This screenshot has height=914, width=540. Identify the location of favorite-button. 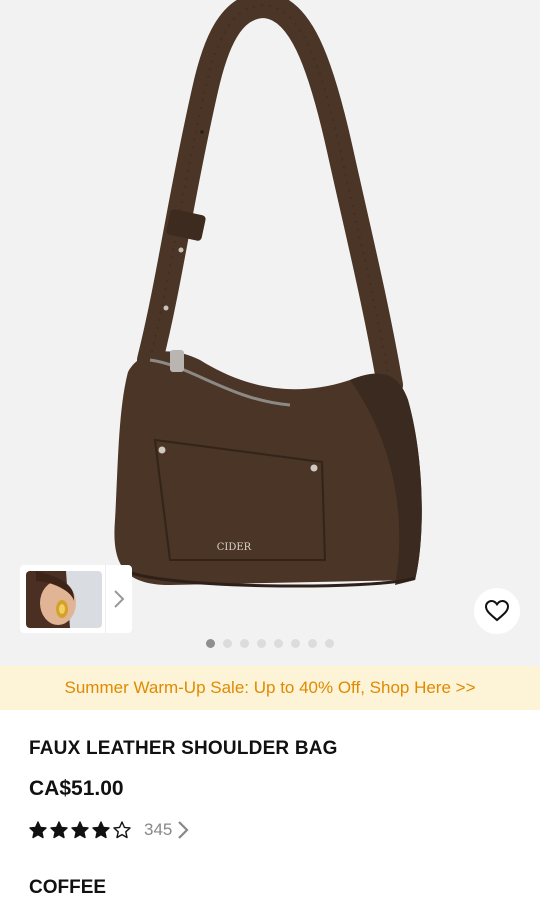
(497, 611).